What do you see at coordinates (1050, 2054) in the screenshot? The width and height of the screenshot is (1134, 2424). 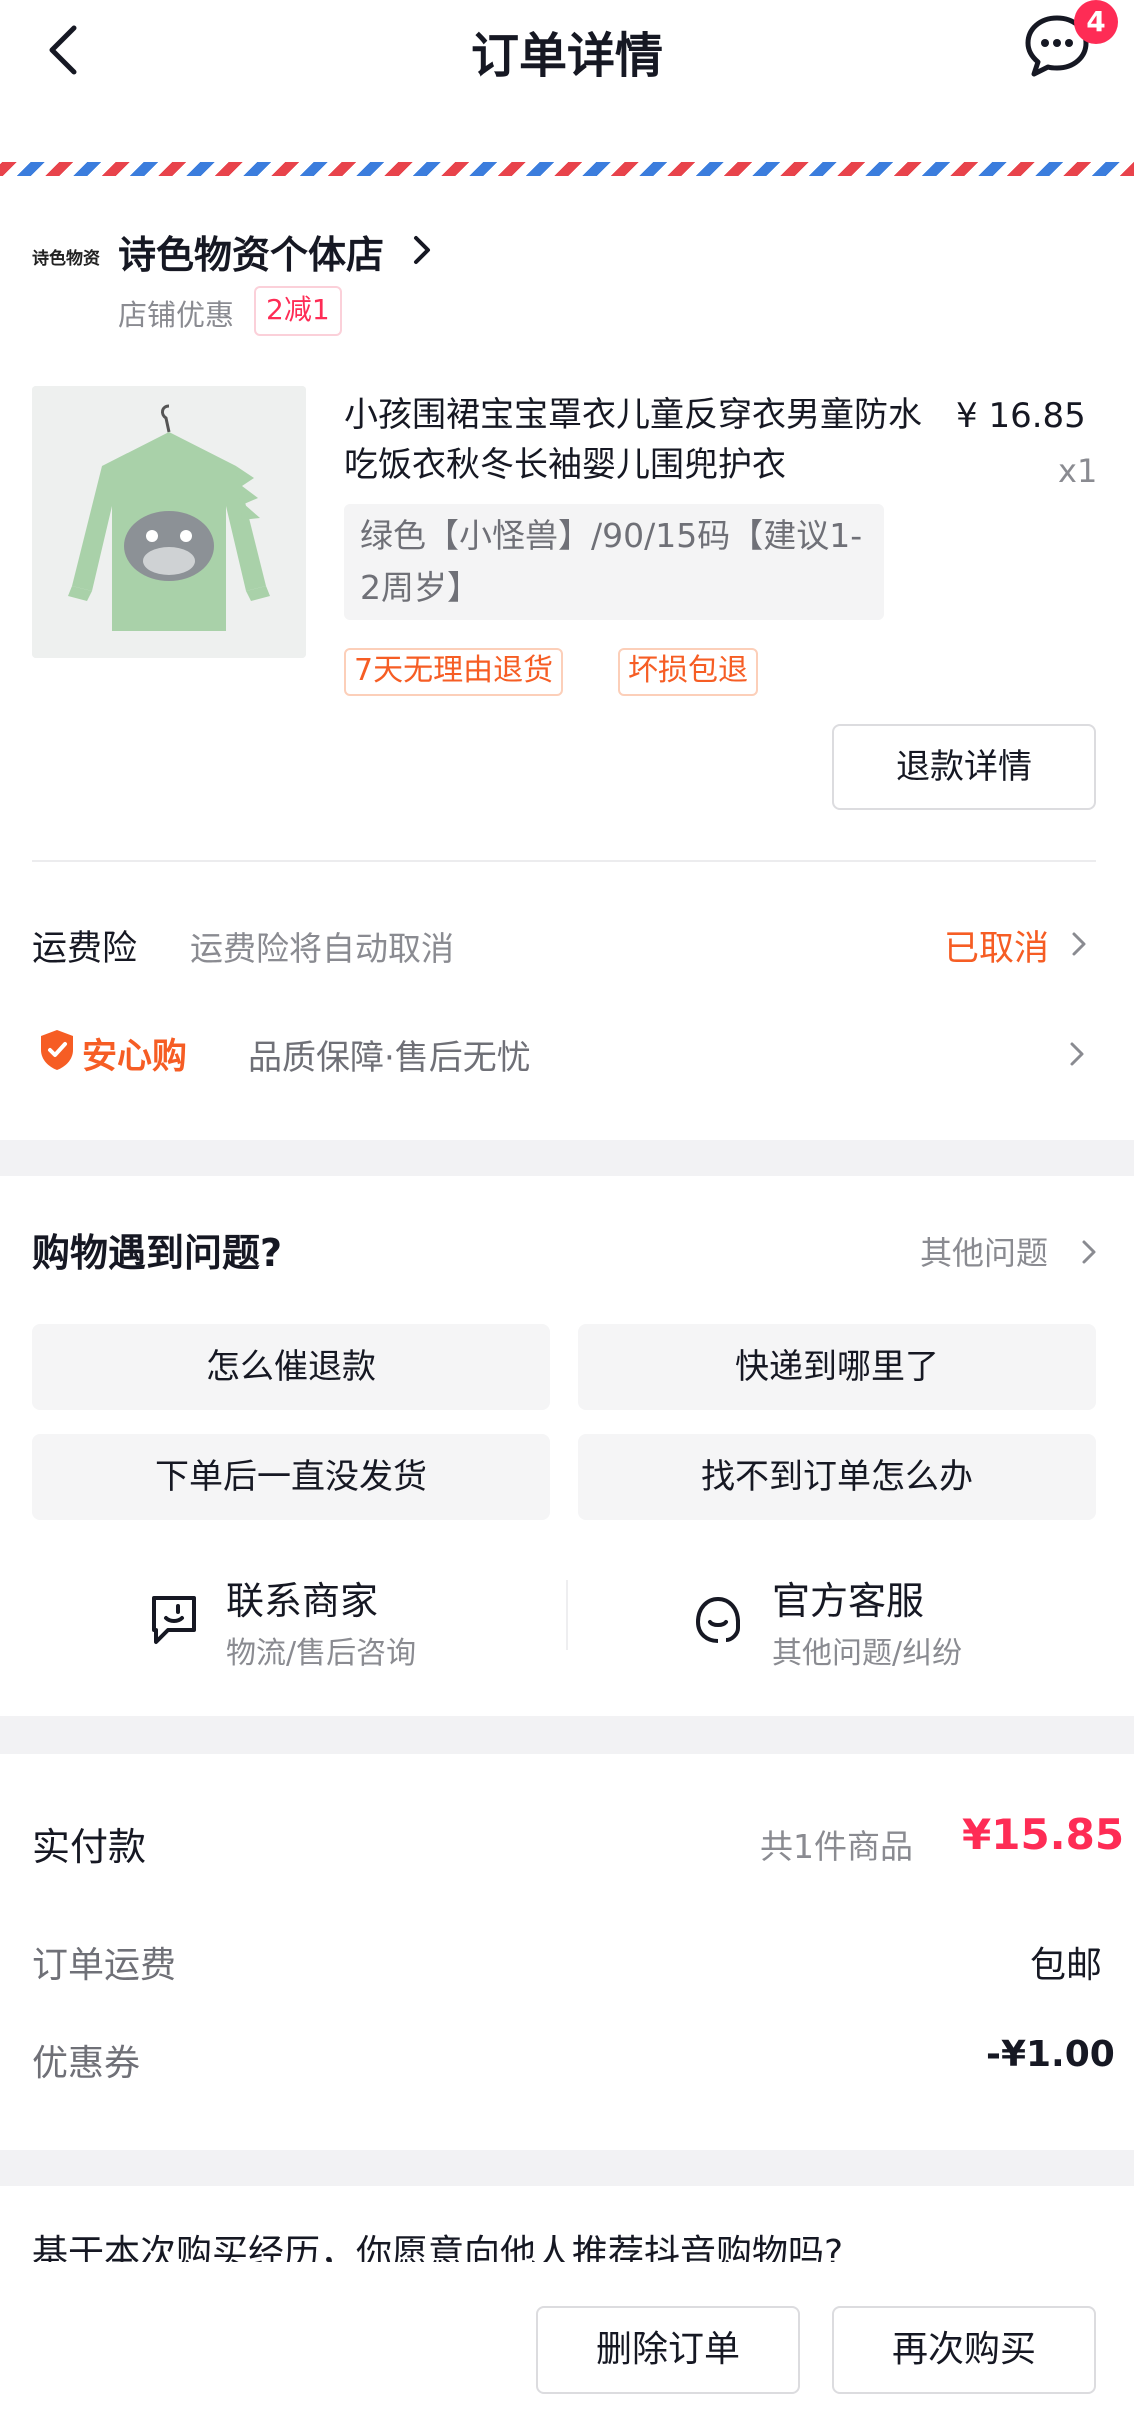 I see `coupon-value: -¥1.00` at bounding box center [1050, 2054].